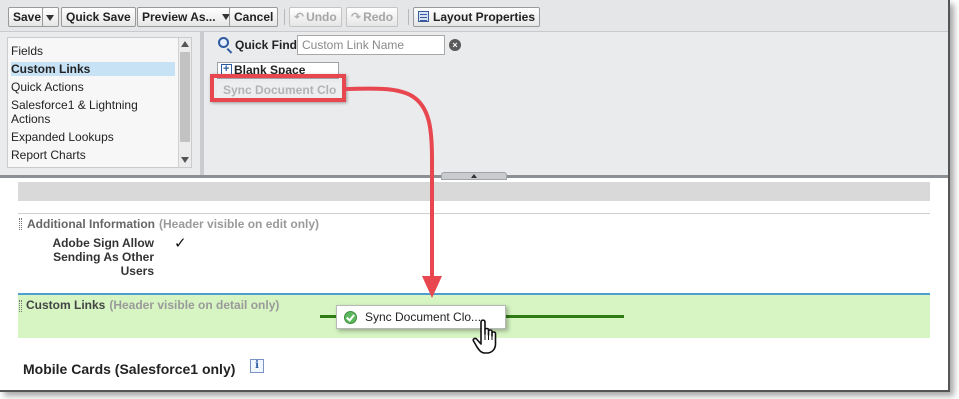  Describe the element at coordinates (93, 155) in the screenshot. I see `category-report-charts: Report Charts` at that location.